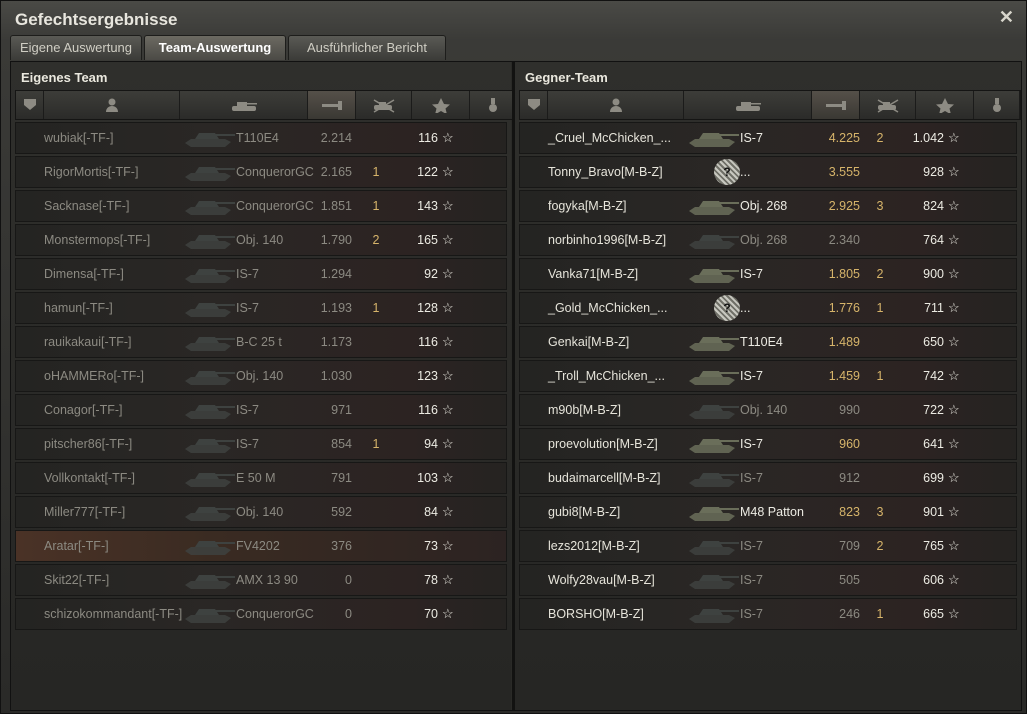 This screenshot has width=1027, height=714. What do you see at coordinates (341, 478) in the screenshot?
I see `damage-value: 791` at bounding box center [341, 478].